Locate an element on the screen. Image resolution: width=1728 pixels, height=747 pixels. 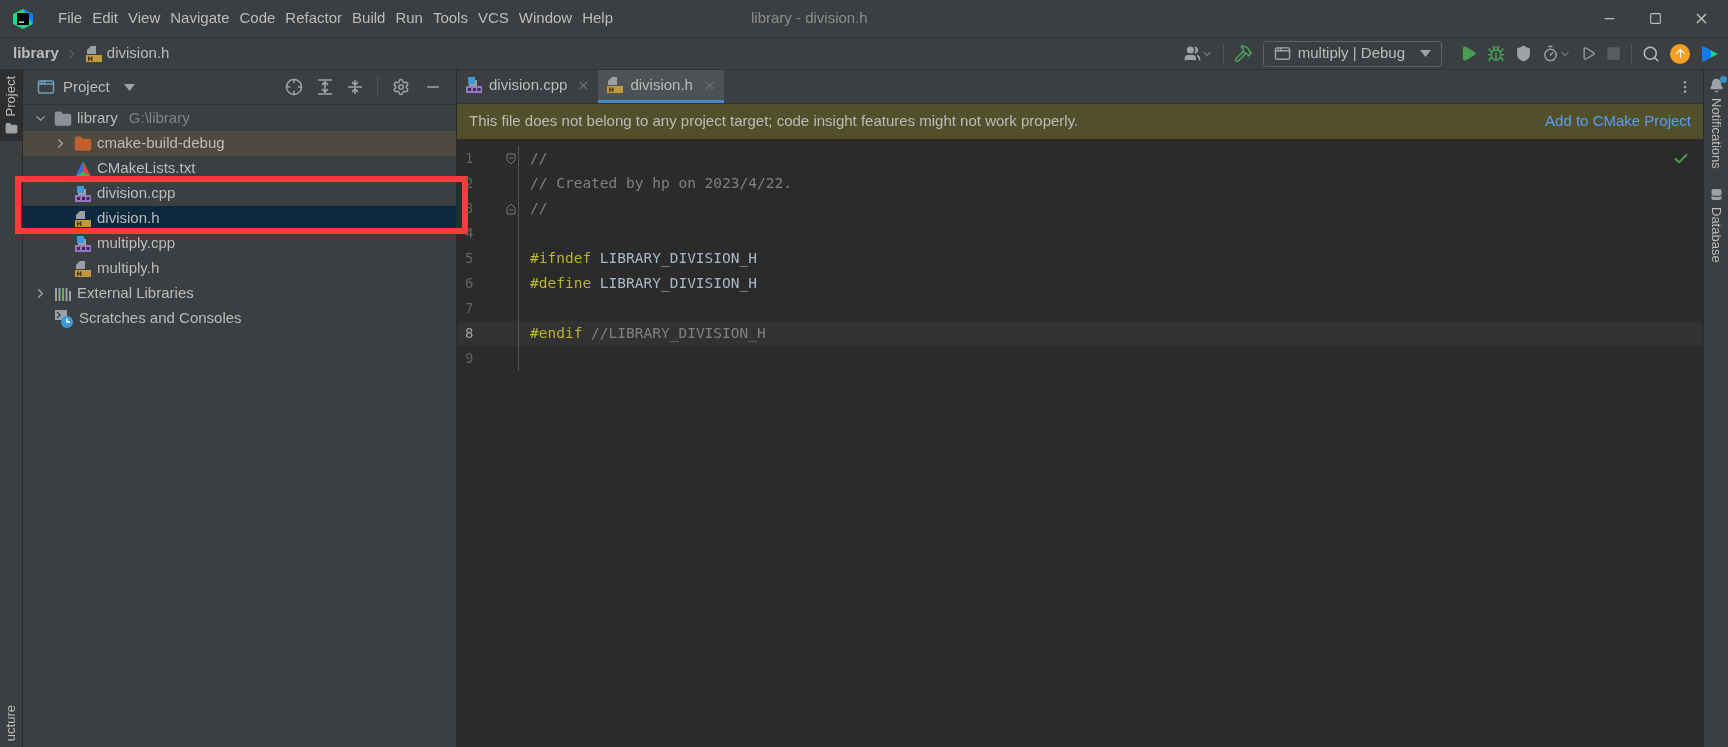
menu-item: View is located at coordinates (144, 18).